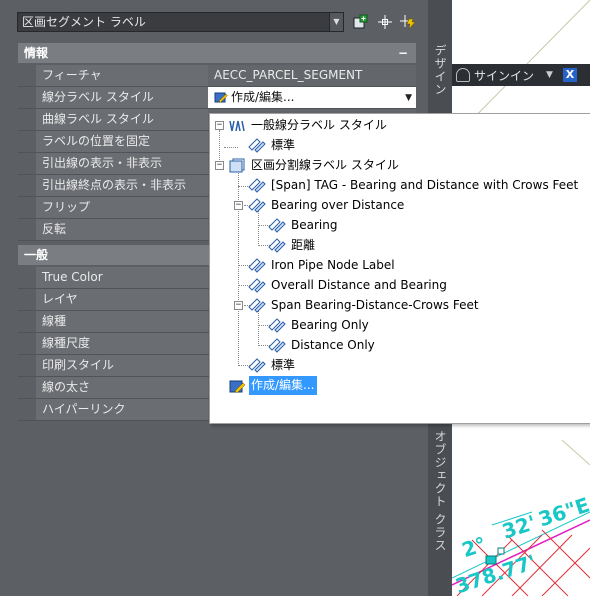 The height and width of the screenshot is (596, 590). What do you see at coordinates (36, 53) in the screenshot?
I see `section-info-title: 情報` at bounding box center [36, 53].